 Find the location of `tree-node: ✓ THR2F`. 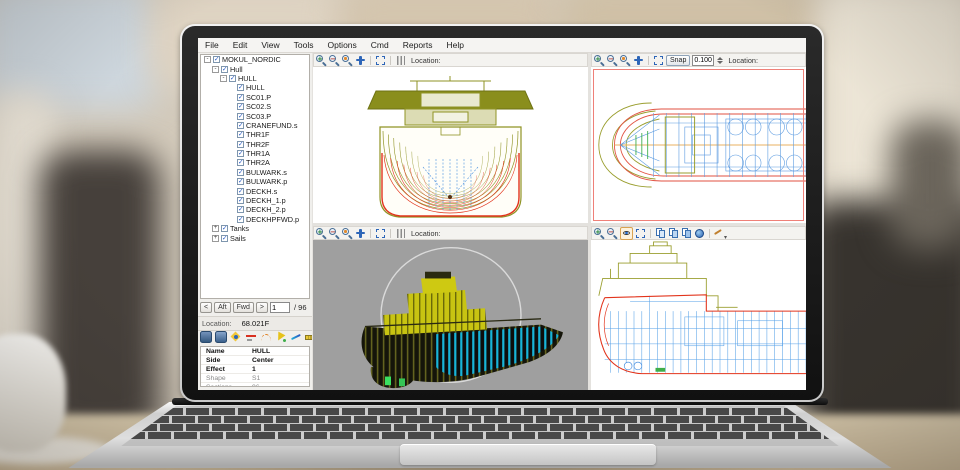

tree-node: ✓ THR2F is located at coordinates (255, 144).